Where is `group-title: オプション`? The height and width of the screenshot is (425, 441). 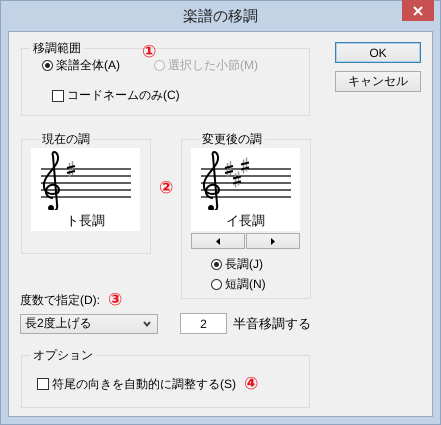 group-title: オプション is located at coordinates (63, 355).